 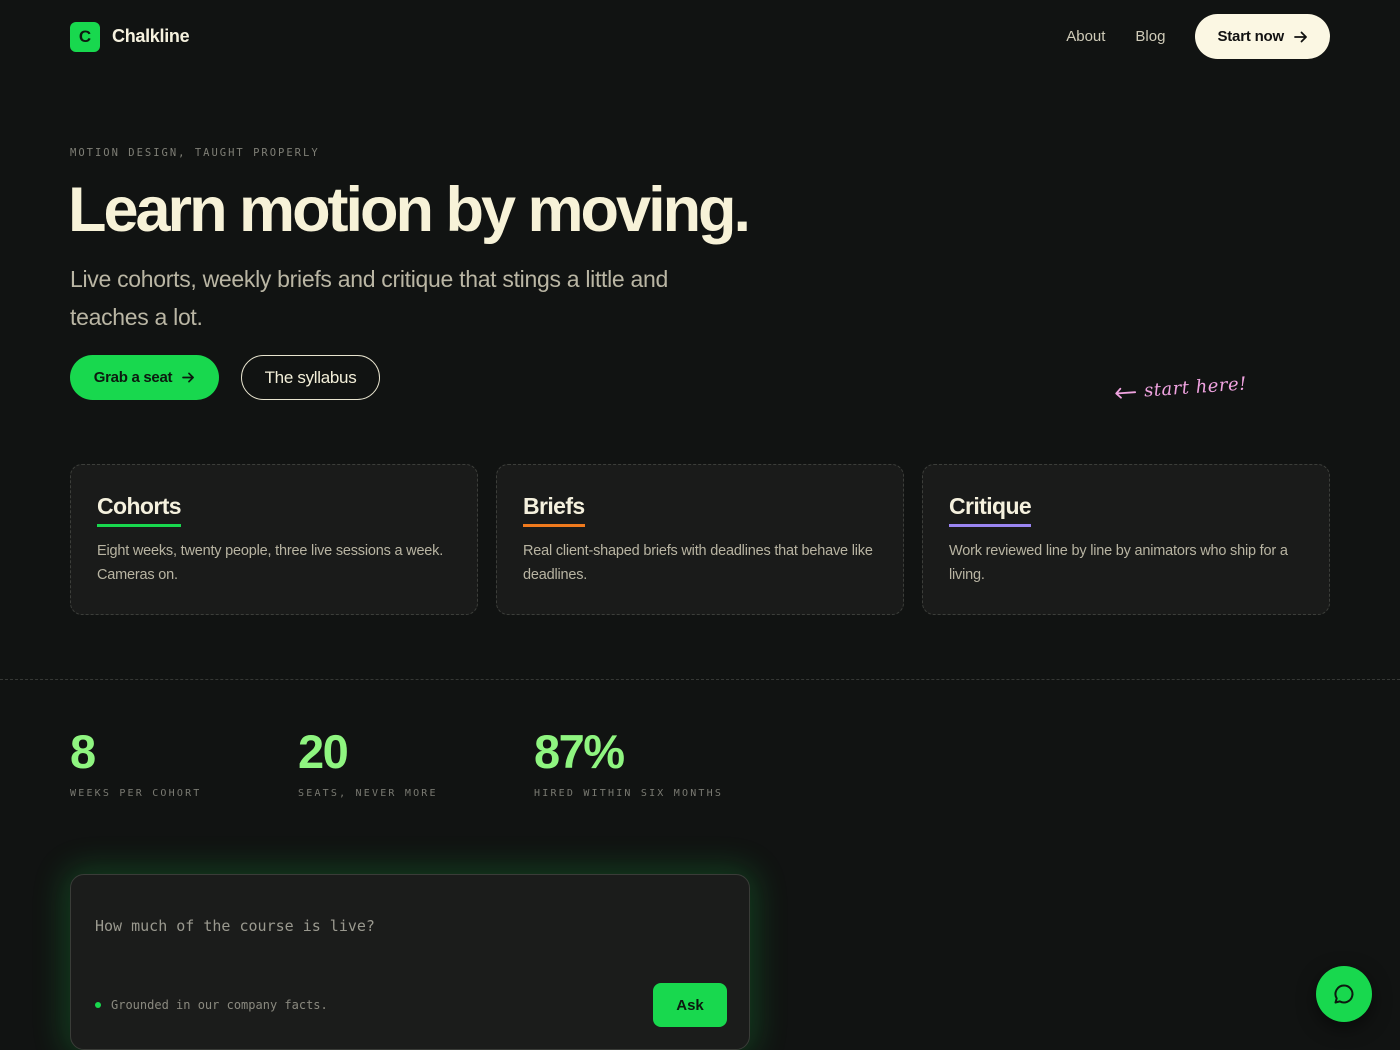 What do you see at coordinates (409, 210) in the screenshot?
I see `hero-title: Learn motion by moving.` at bounding box center [409, 210].